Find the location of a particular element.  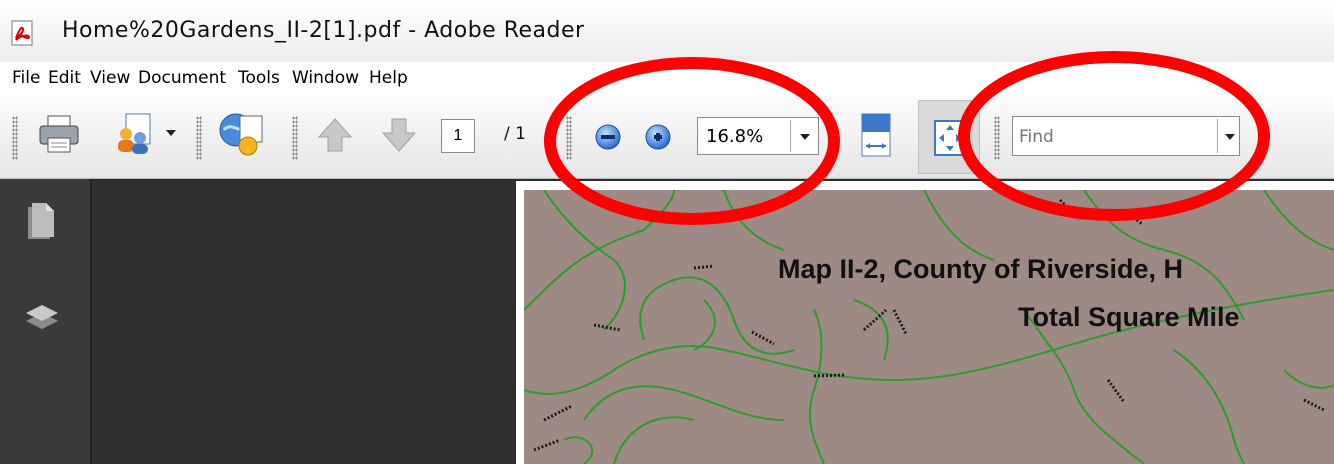

menu-window: Window is located at coordinates (325, 78).